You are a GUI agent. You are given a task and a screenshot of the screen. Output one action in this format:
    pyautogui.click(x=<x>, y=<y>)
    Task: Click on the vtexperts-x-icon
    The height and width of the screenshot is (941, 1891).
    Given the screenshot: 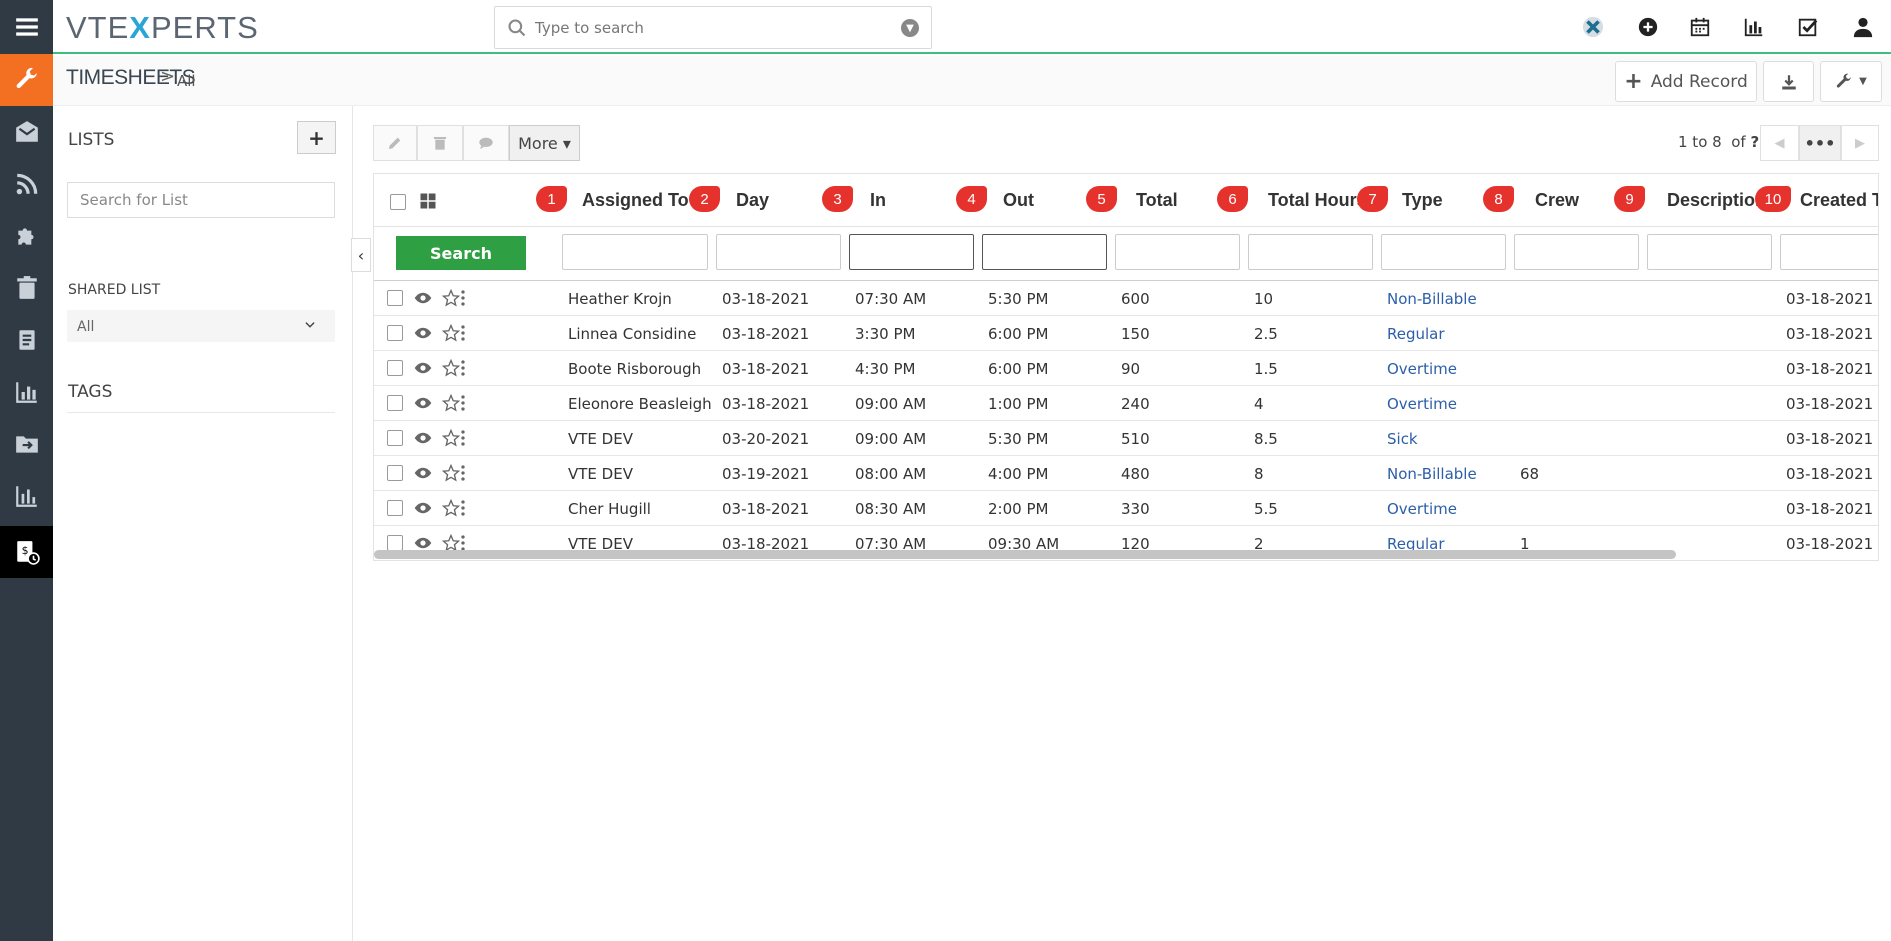 What is the action you would take?
    pyautogui.click(x=1593, y=27)
    